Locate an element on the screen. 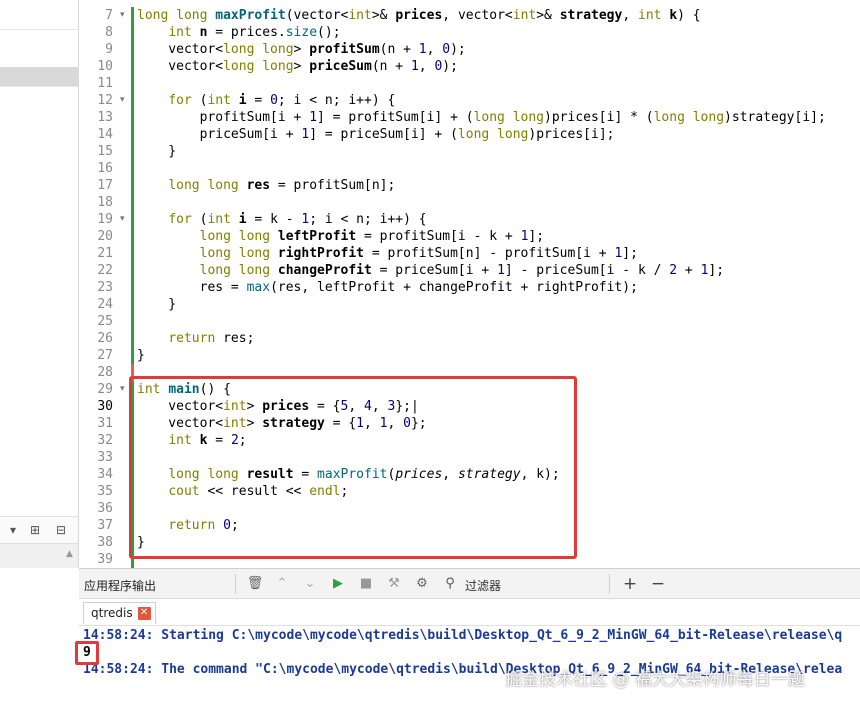  line-number: 14 is located at coordinates (105, 134).